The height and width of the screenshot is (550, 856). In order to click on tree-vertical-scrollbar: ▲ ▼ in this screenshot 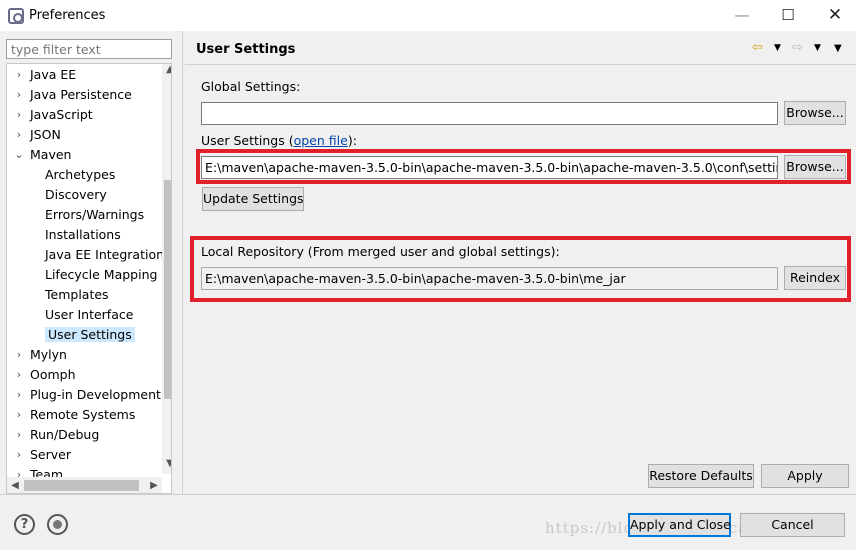, I will do `click(166, 269)`.